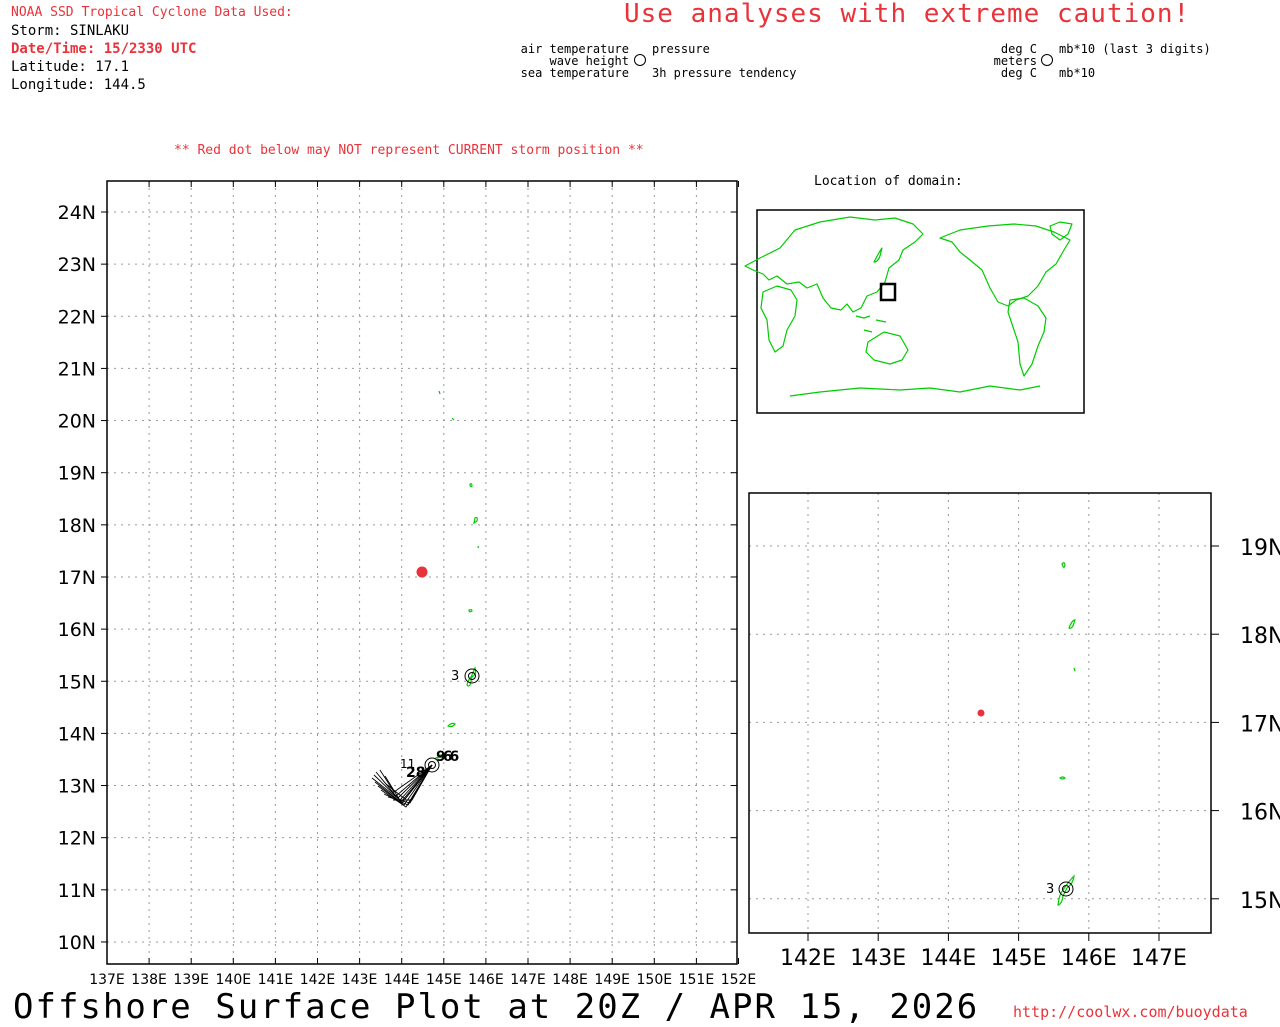 The height and width of the screenshot is (1027, 1280). I want to click on main-lon-label: 137E, so click(107, 980).